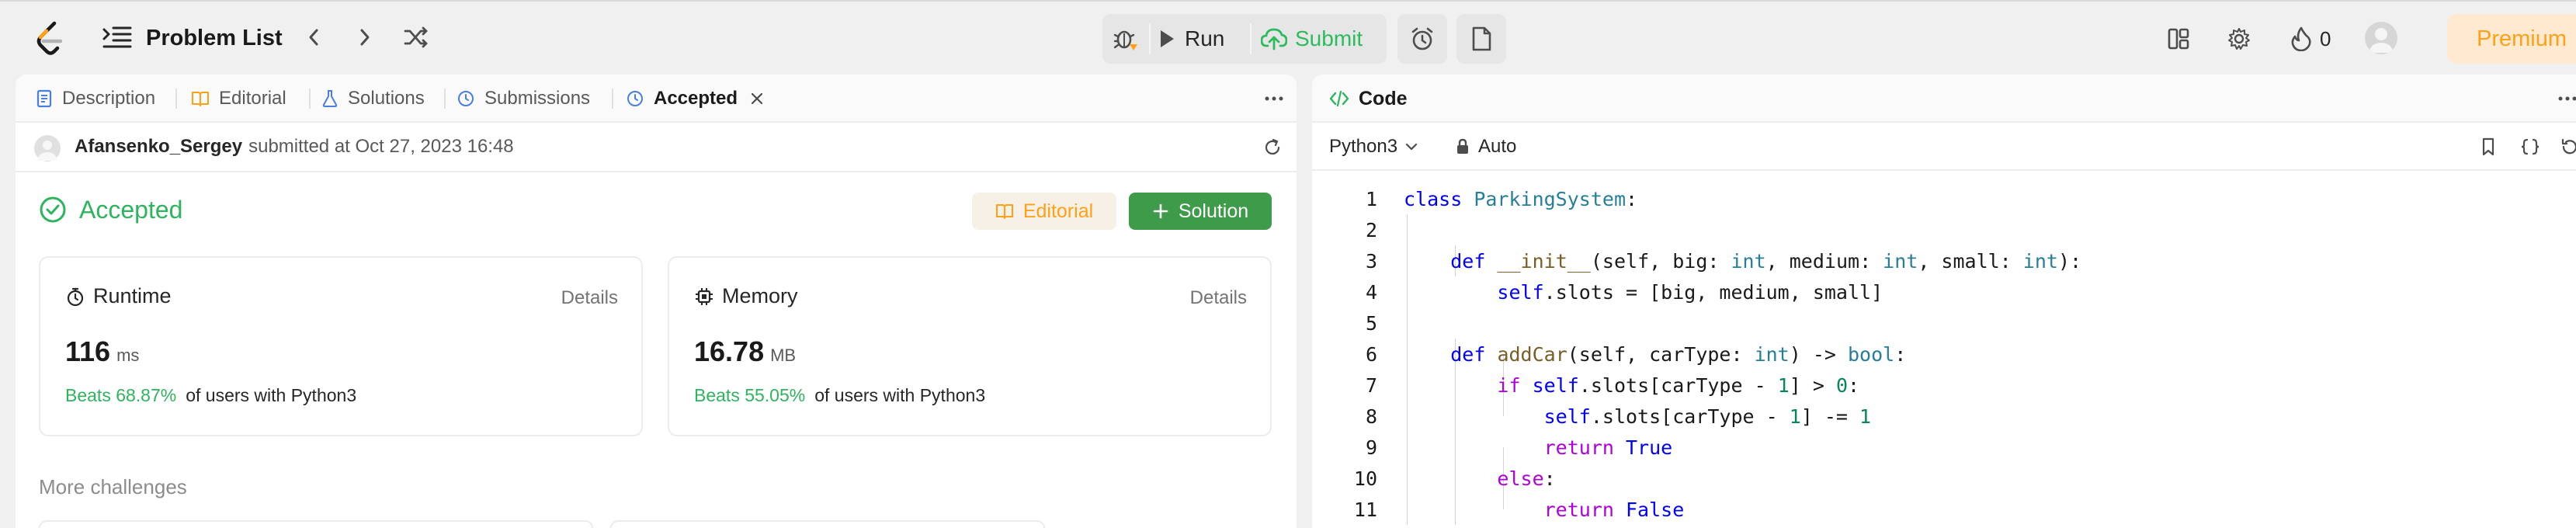 The image size is (2576, 528). I want to click on memory-beats-suffix: of users with Python3, so click(900, 395).